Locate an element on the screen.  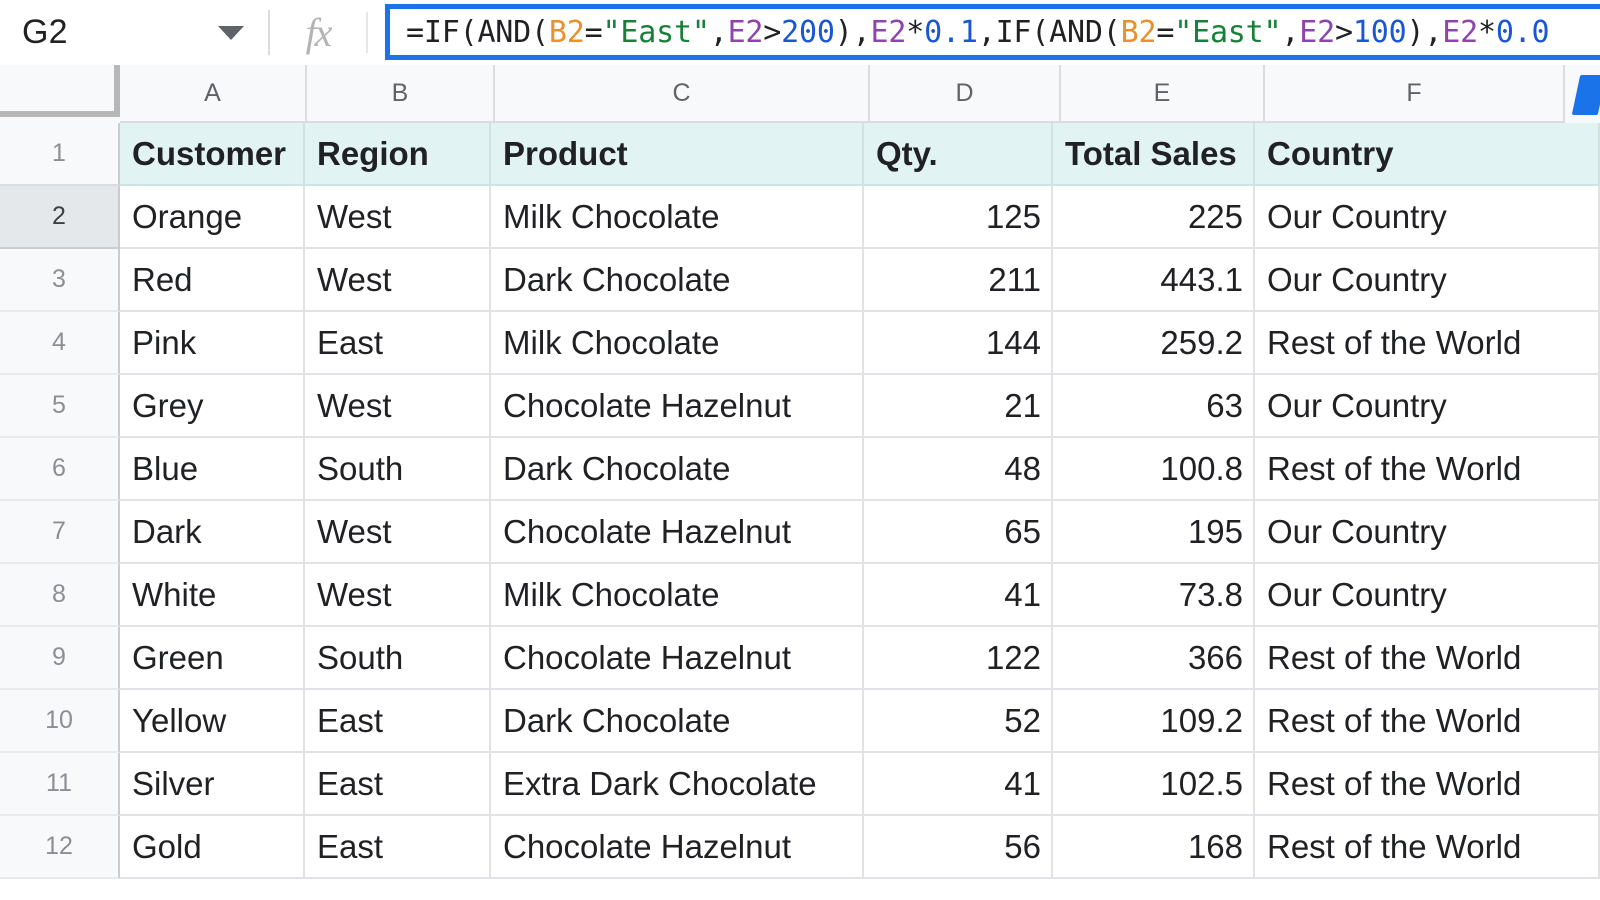
data-cell: 100.8 is located at coordinates (1154, 469).